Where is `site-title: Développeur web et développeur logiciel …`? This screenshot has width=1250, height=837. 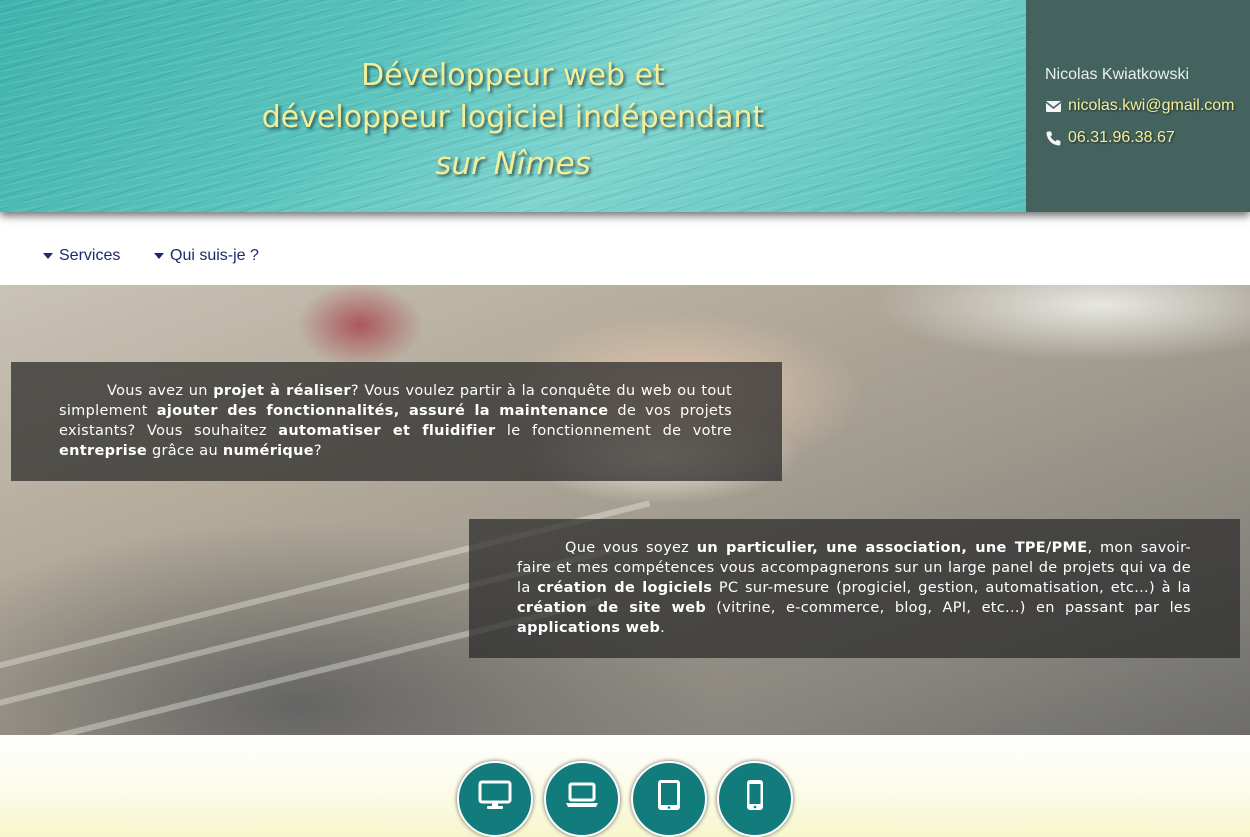
site-title: Développeur web et développeur logiciel … is located at coordinates (513, 118).